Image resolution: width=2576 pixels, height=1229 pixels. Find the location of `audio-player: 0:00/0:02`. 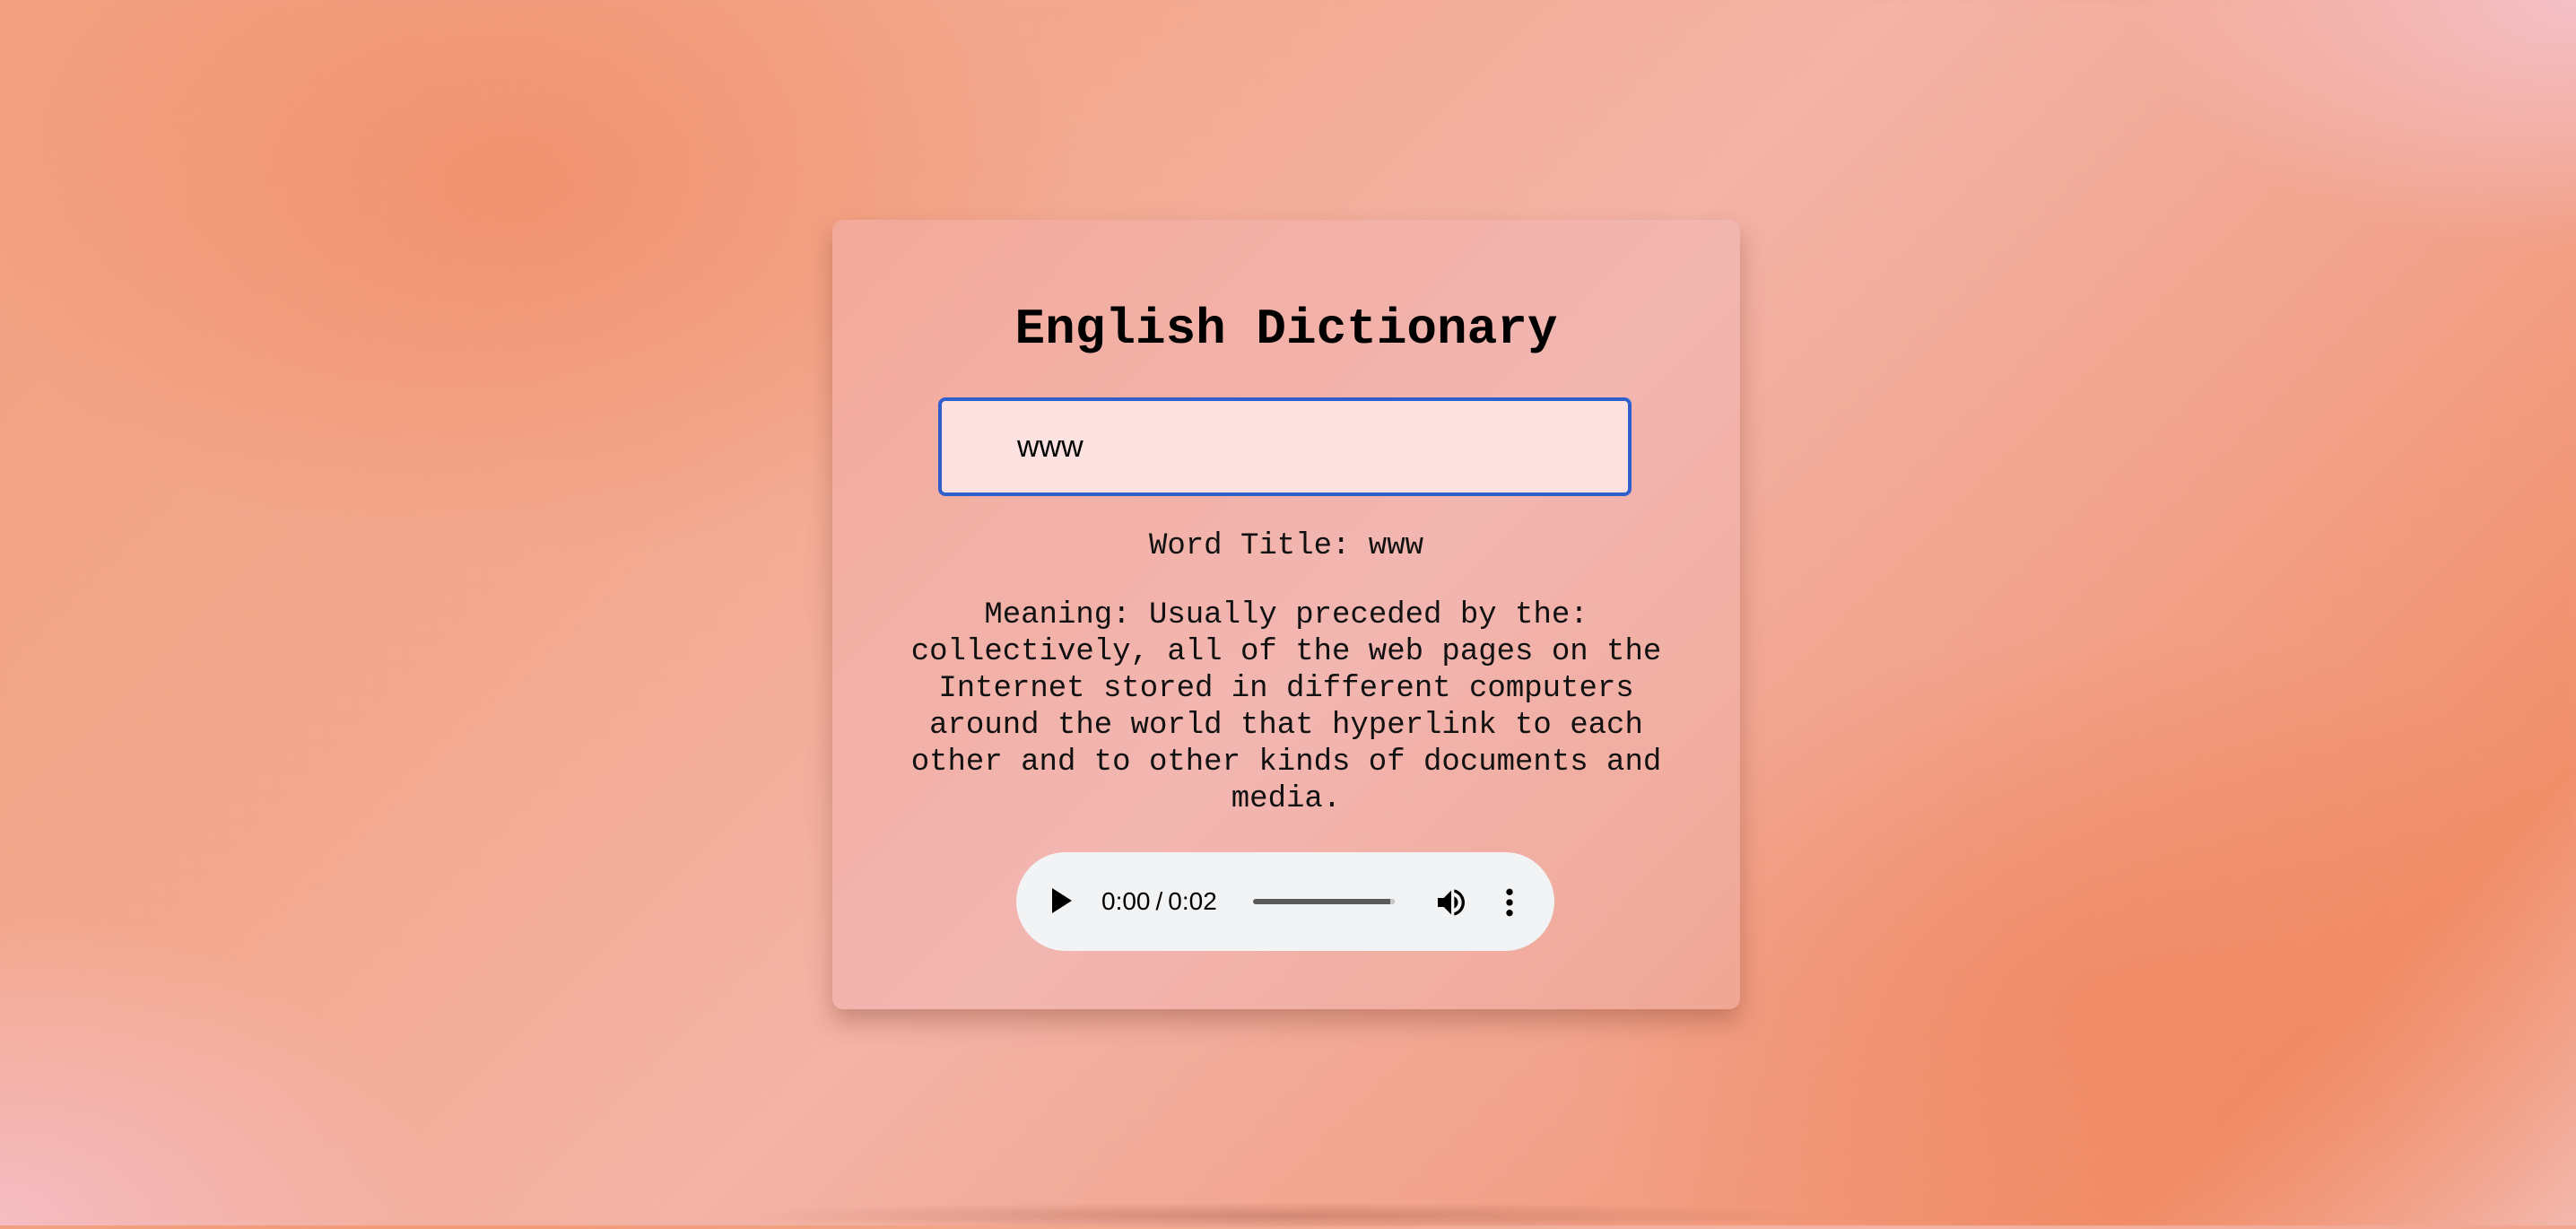

audio-player: 0:00/0:02 is located at coordinates (1285, 901).